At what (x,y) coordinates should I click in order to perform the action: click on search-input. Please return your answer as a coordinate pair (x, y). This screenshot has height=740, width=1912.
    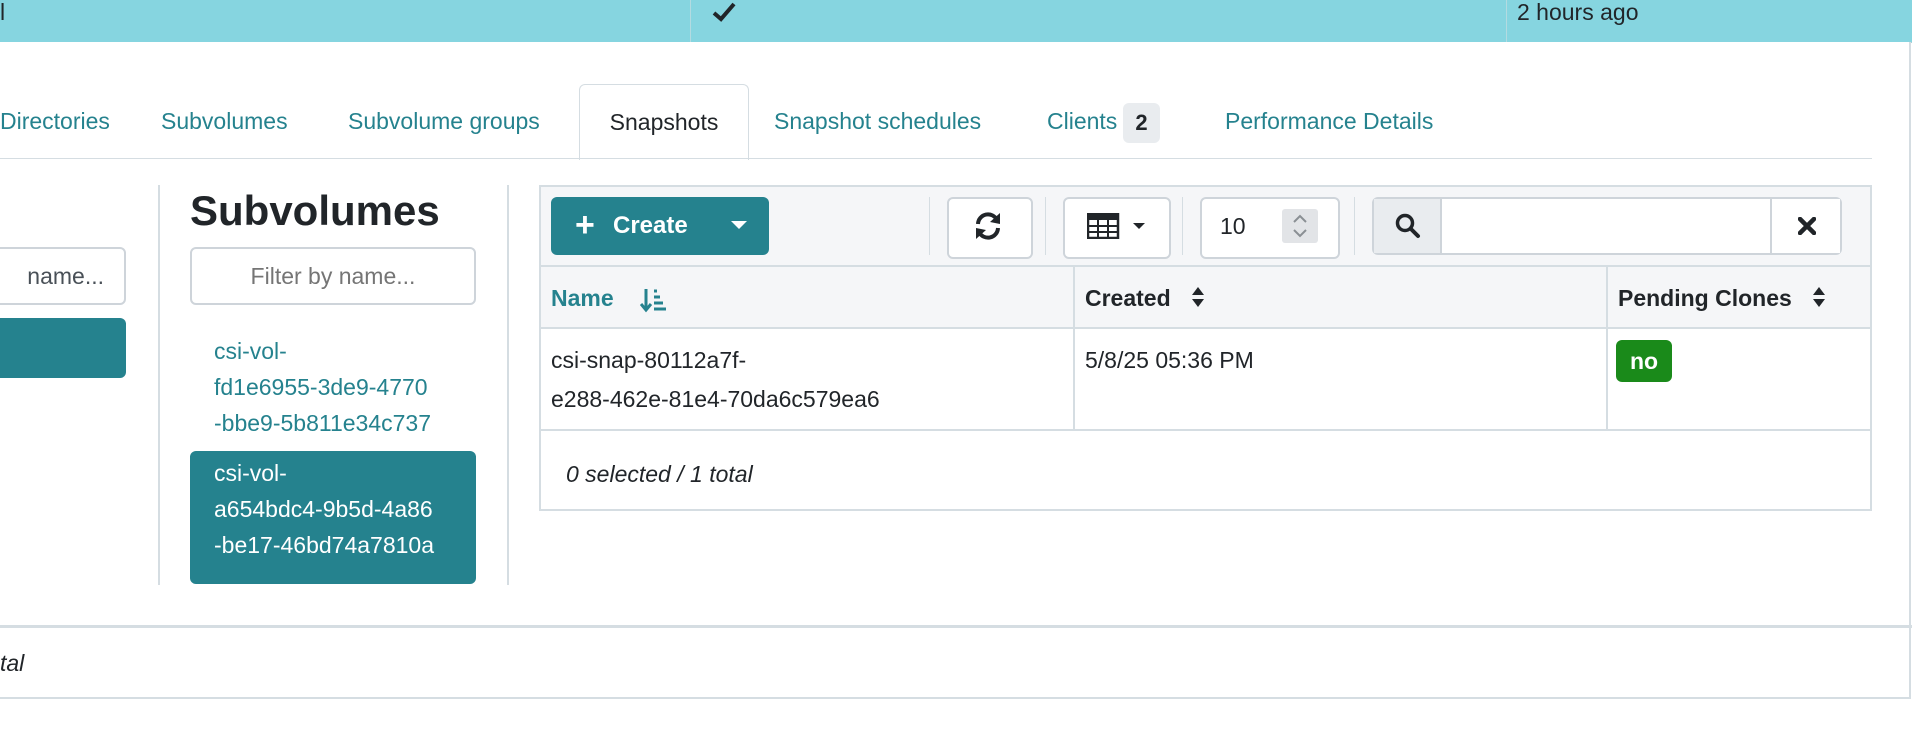
    Looking at the image, I should click on (1607, 226).